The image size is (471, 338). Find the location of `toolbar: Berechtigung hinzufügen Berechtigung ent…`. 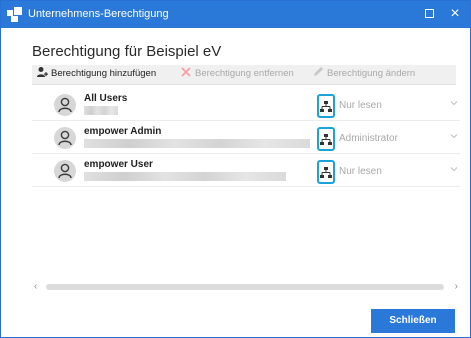

toolbar: Berechtigung hinzufügen Berechtigung ent… is located at coordinates (244, 75).